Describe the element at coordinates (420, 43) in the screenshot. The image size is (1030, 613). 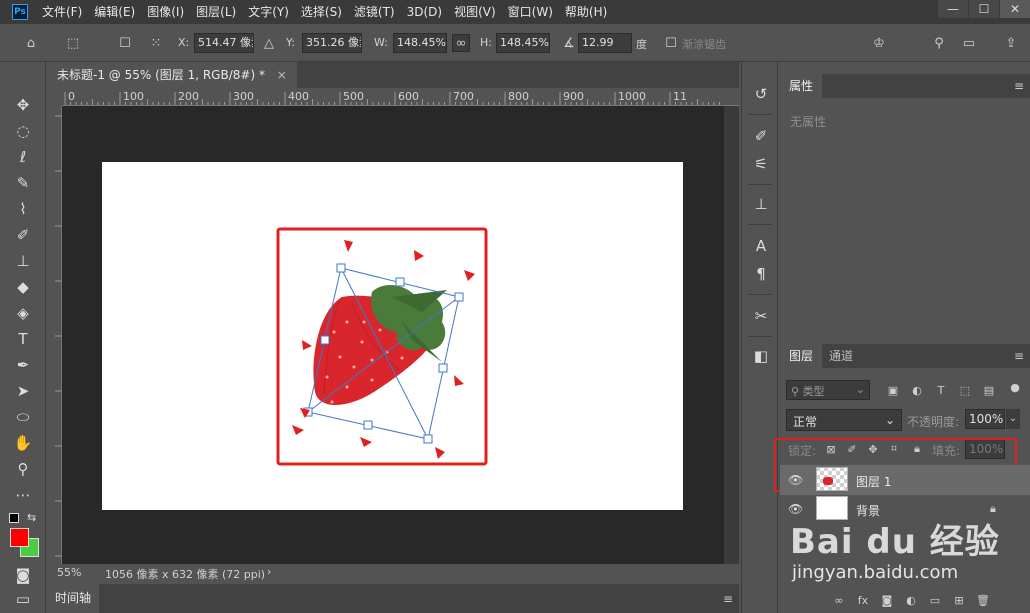
I see `width-field: 148.45%` at that location.